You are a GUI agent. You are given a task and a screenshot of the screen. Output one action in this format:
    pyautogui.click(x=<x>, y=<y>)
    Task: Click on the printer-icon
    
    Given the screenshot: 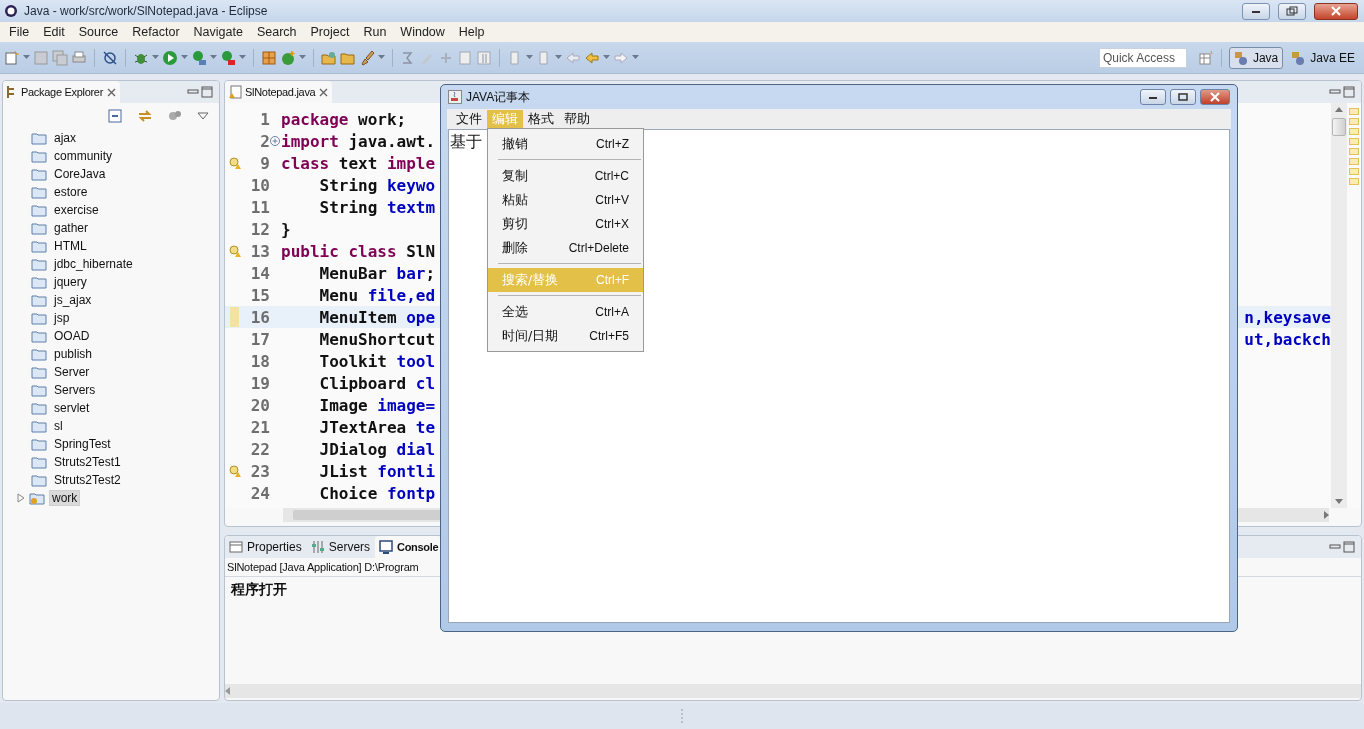 What is the action you would take?
    pyautogui.click(x=79, y=57)
    